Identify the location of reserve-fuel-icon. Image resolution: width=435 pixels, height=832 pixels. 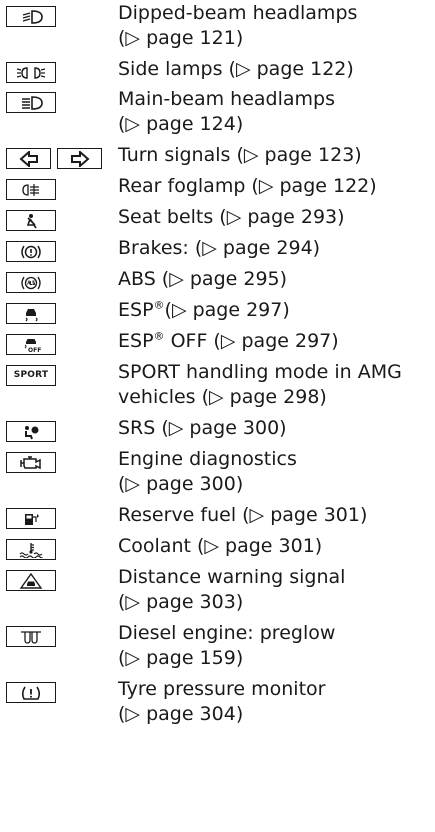
(31, 518).